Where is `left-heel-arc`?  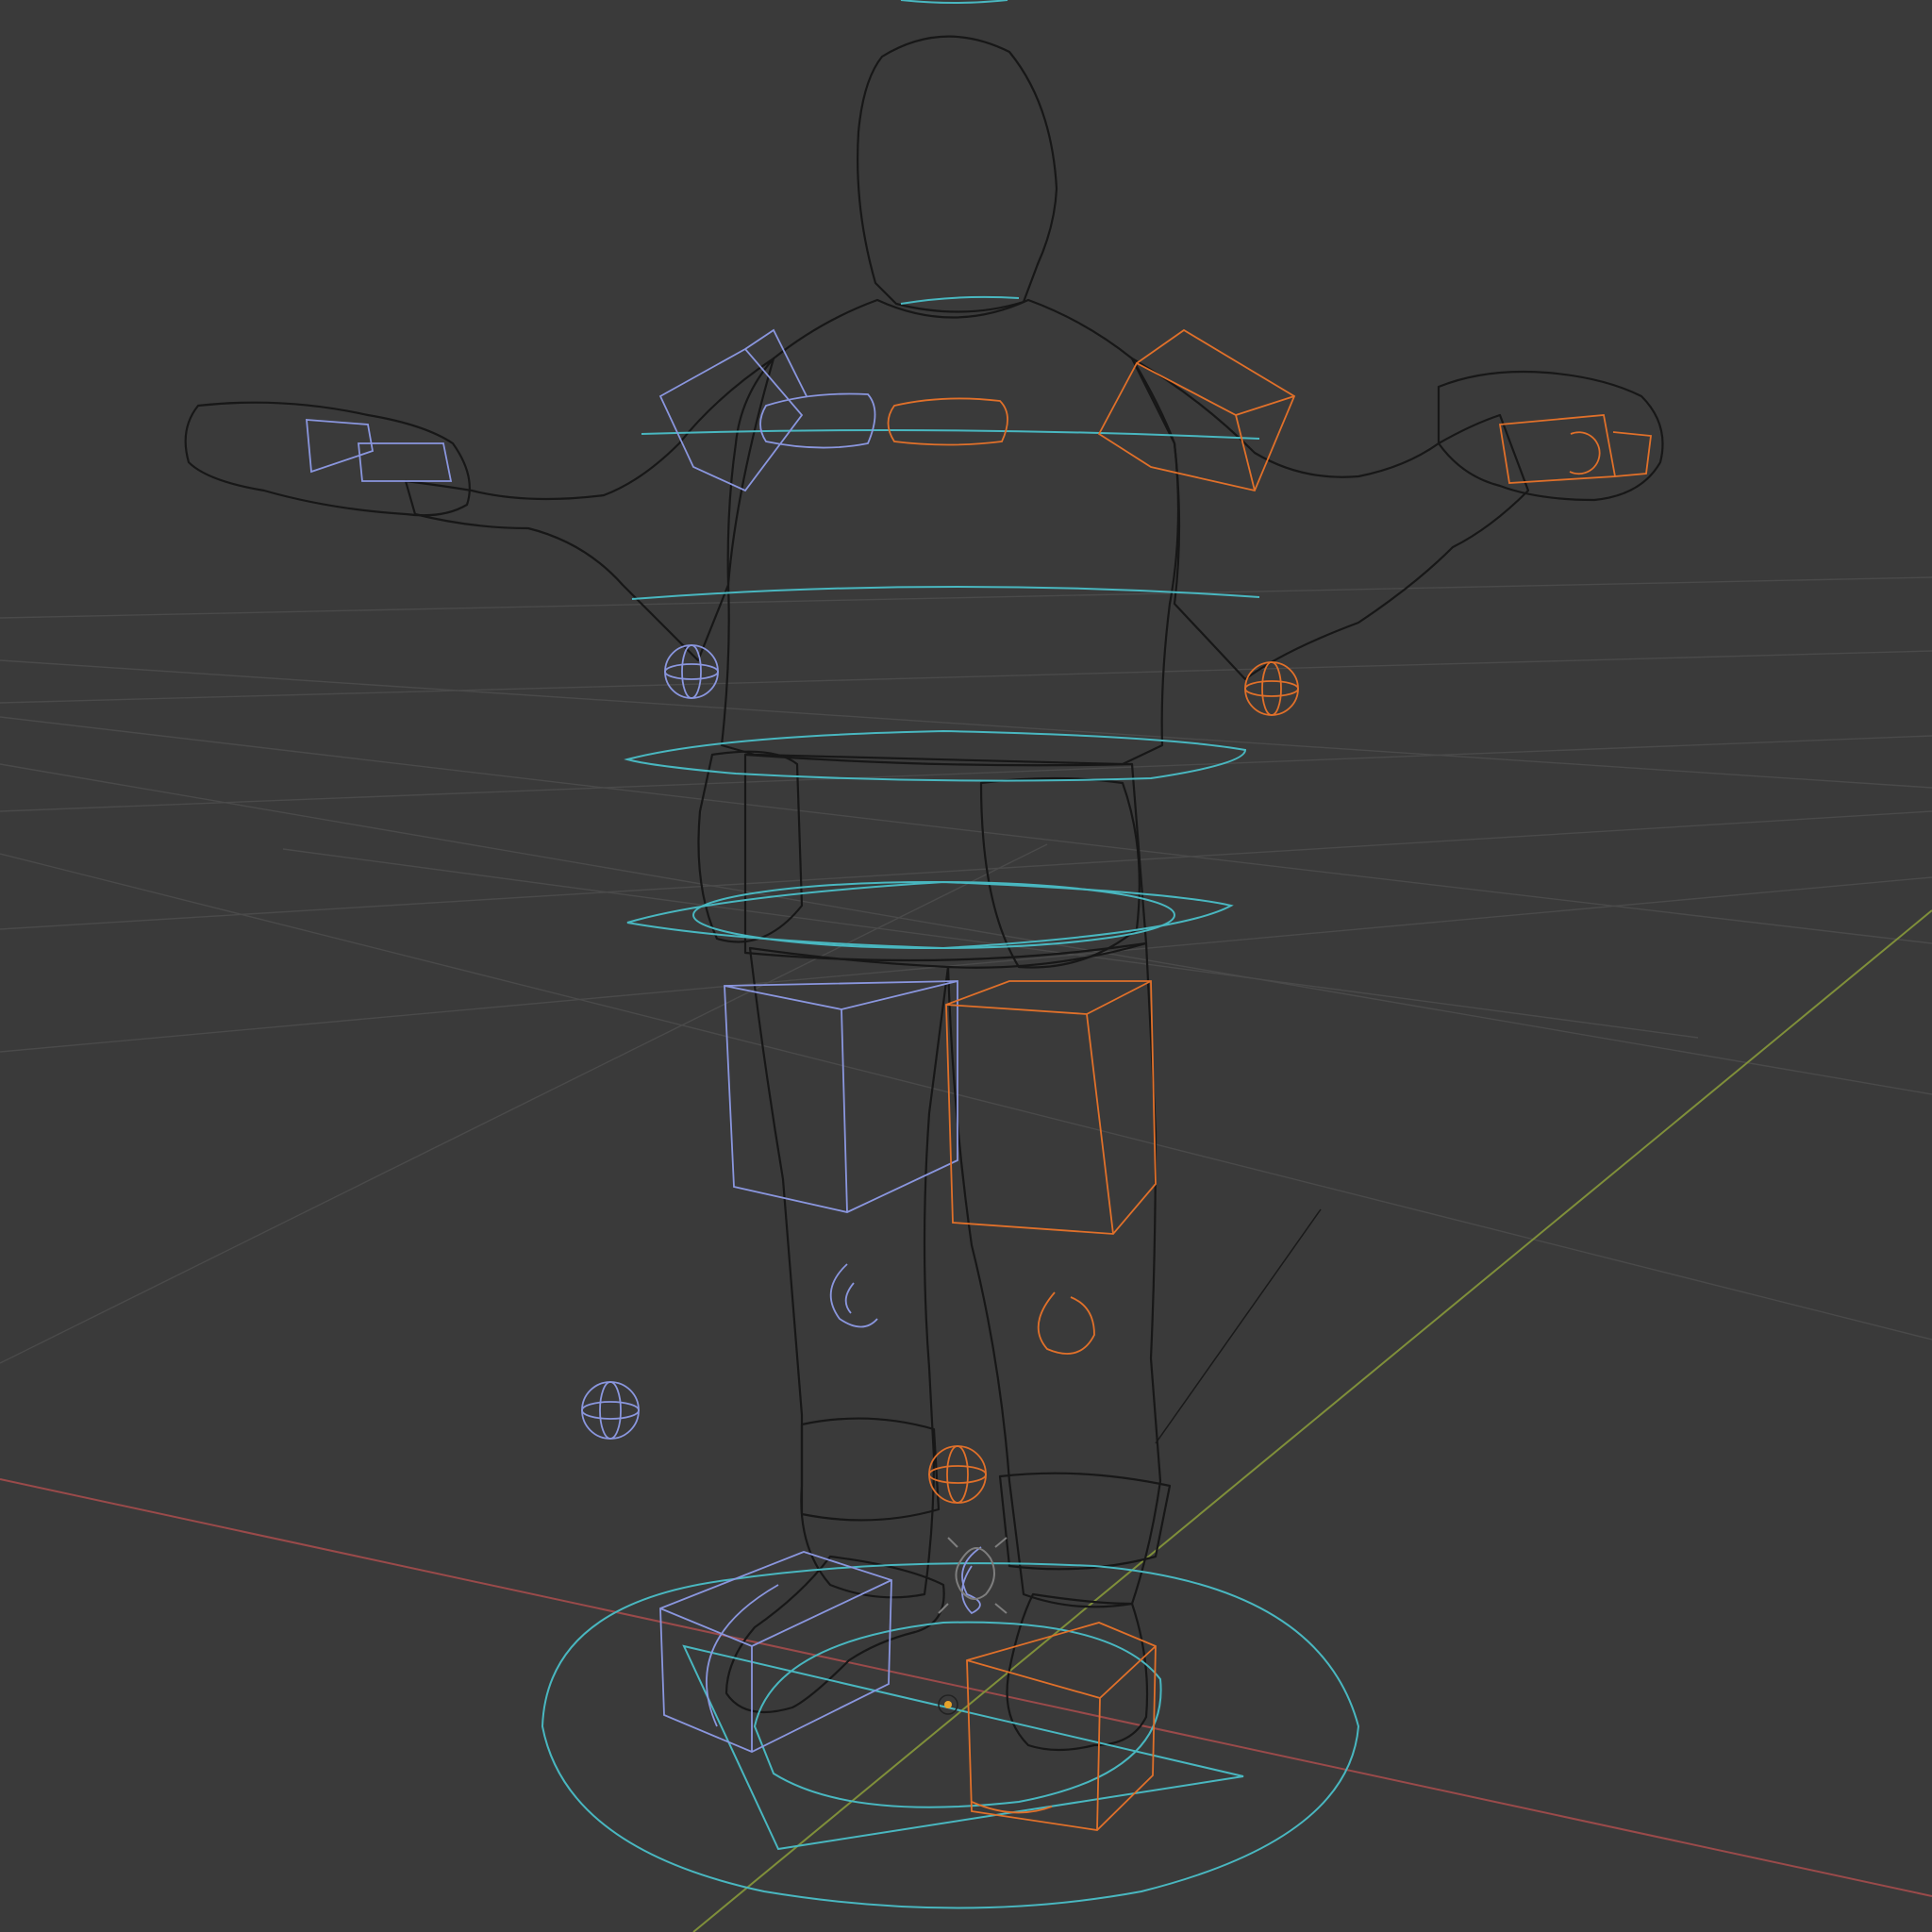
left-heel-arc is located at coordinates (742, 1655).